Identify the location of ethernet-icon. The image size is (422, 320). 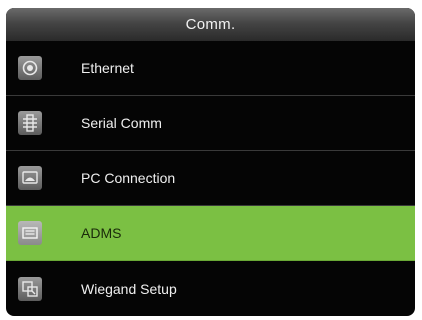
(30, 68).